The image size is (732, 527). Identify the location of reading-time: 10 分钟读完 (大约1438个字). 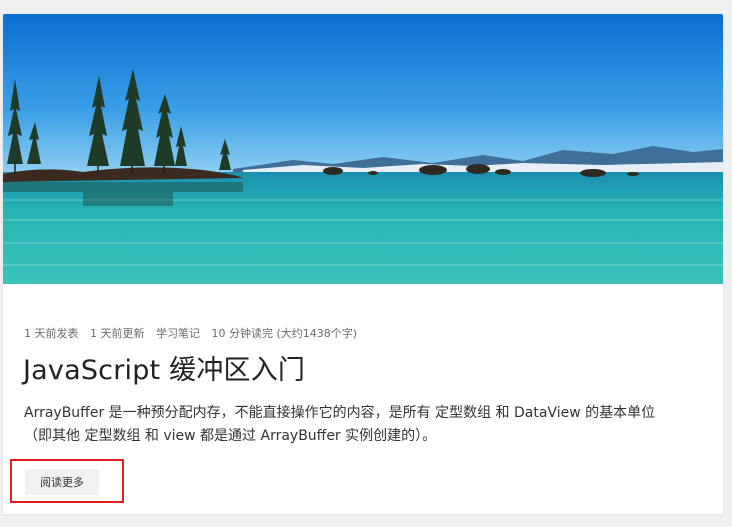
(284, 333).